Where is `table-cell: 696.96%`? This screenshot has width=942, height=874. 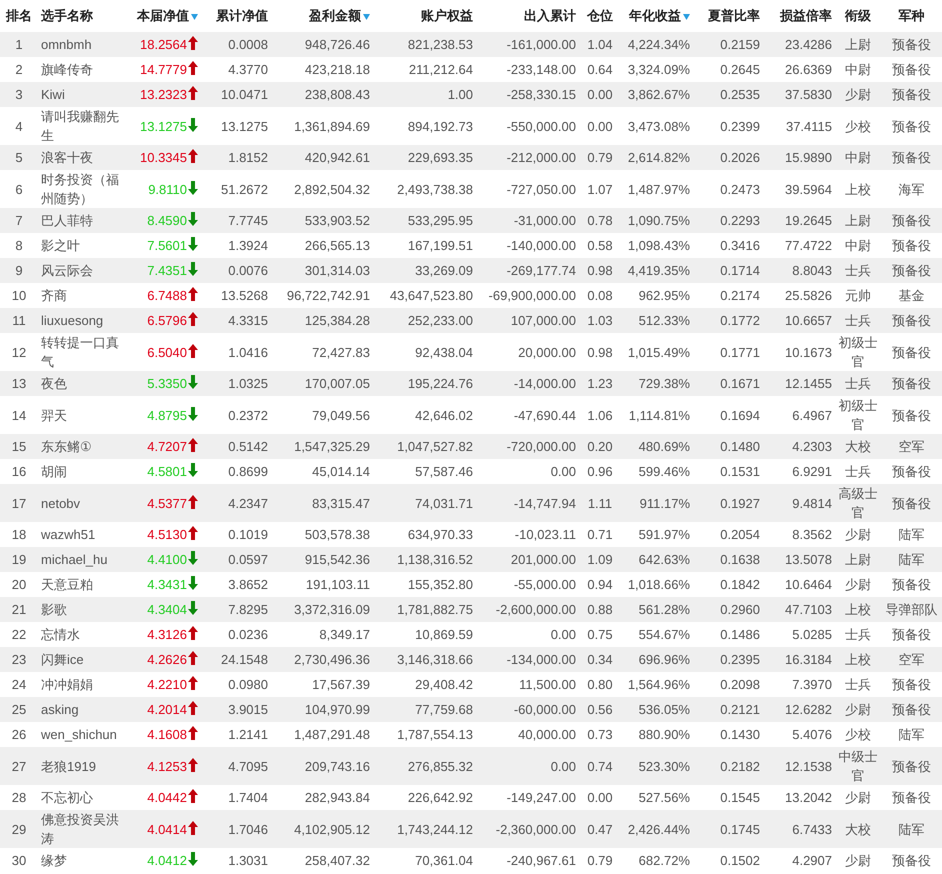 table-cell: 696.96% is located at coordinates (664, 659).